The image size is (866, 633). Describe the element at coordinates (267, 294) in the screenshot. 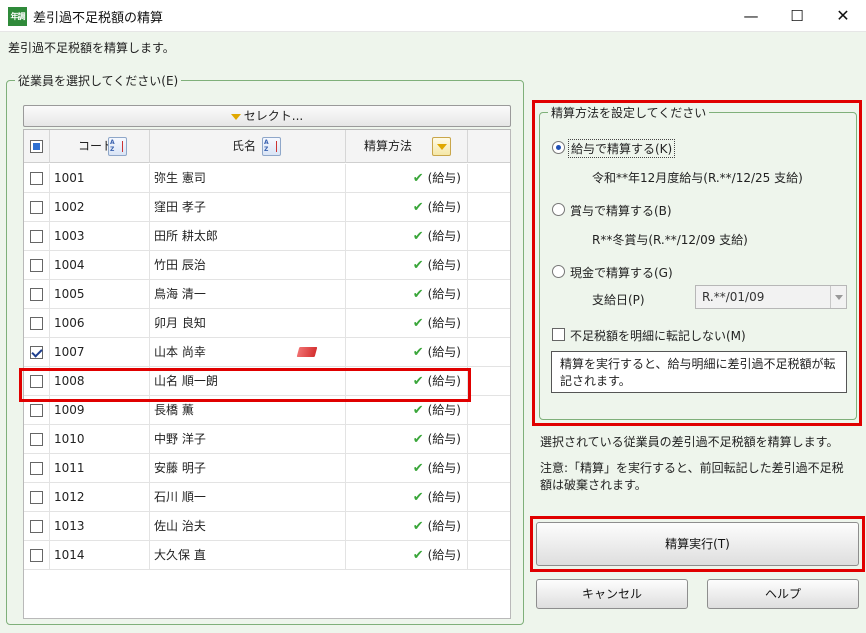

I see `table-row: 1005 鳥海 清一 ✔ (給与)` at that location.